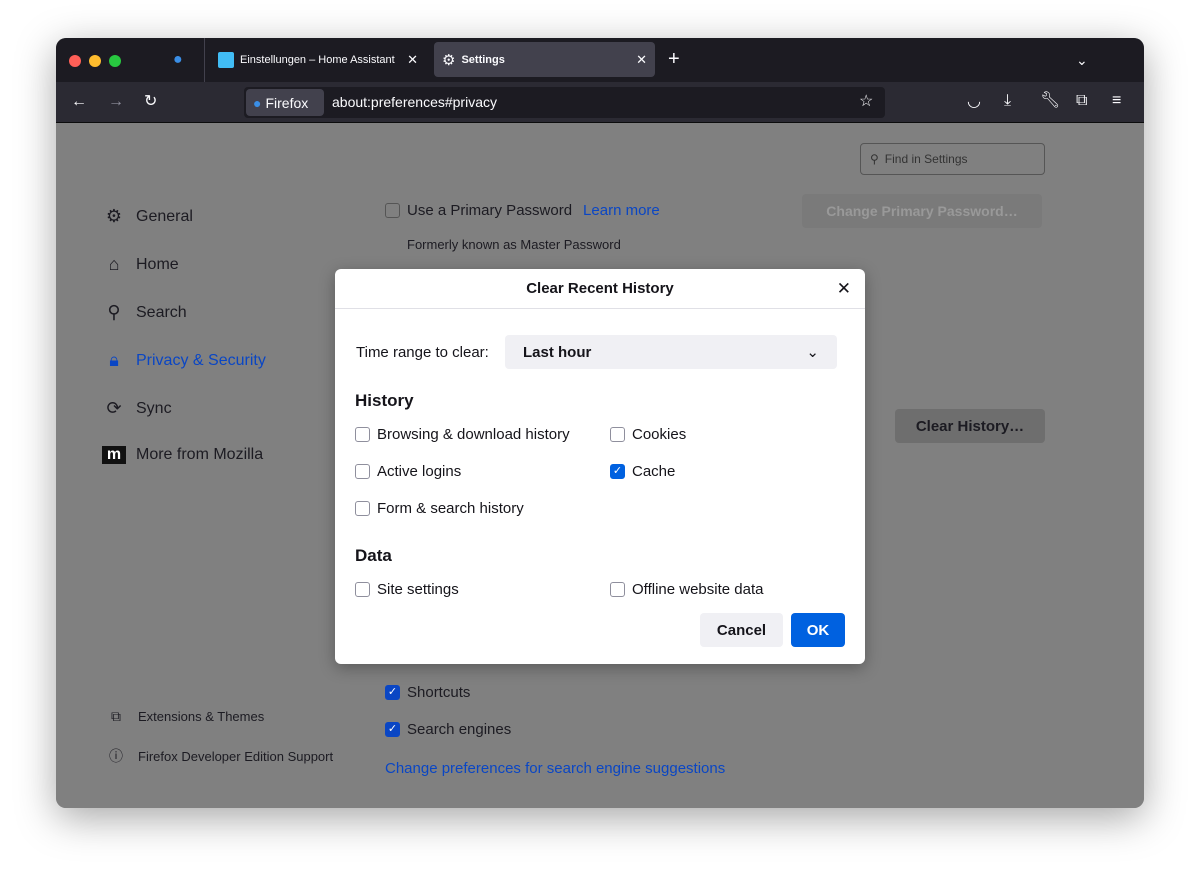  Describe the element at coordinates (564, 102) in the screenshot. I see `url-bar: ● Firefox about:preferences#privacy ☆` at that location.